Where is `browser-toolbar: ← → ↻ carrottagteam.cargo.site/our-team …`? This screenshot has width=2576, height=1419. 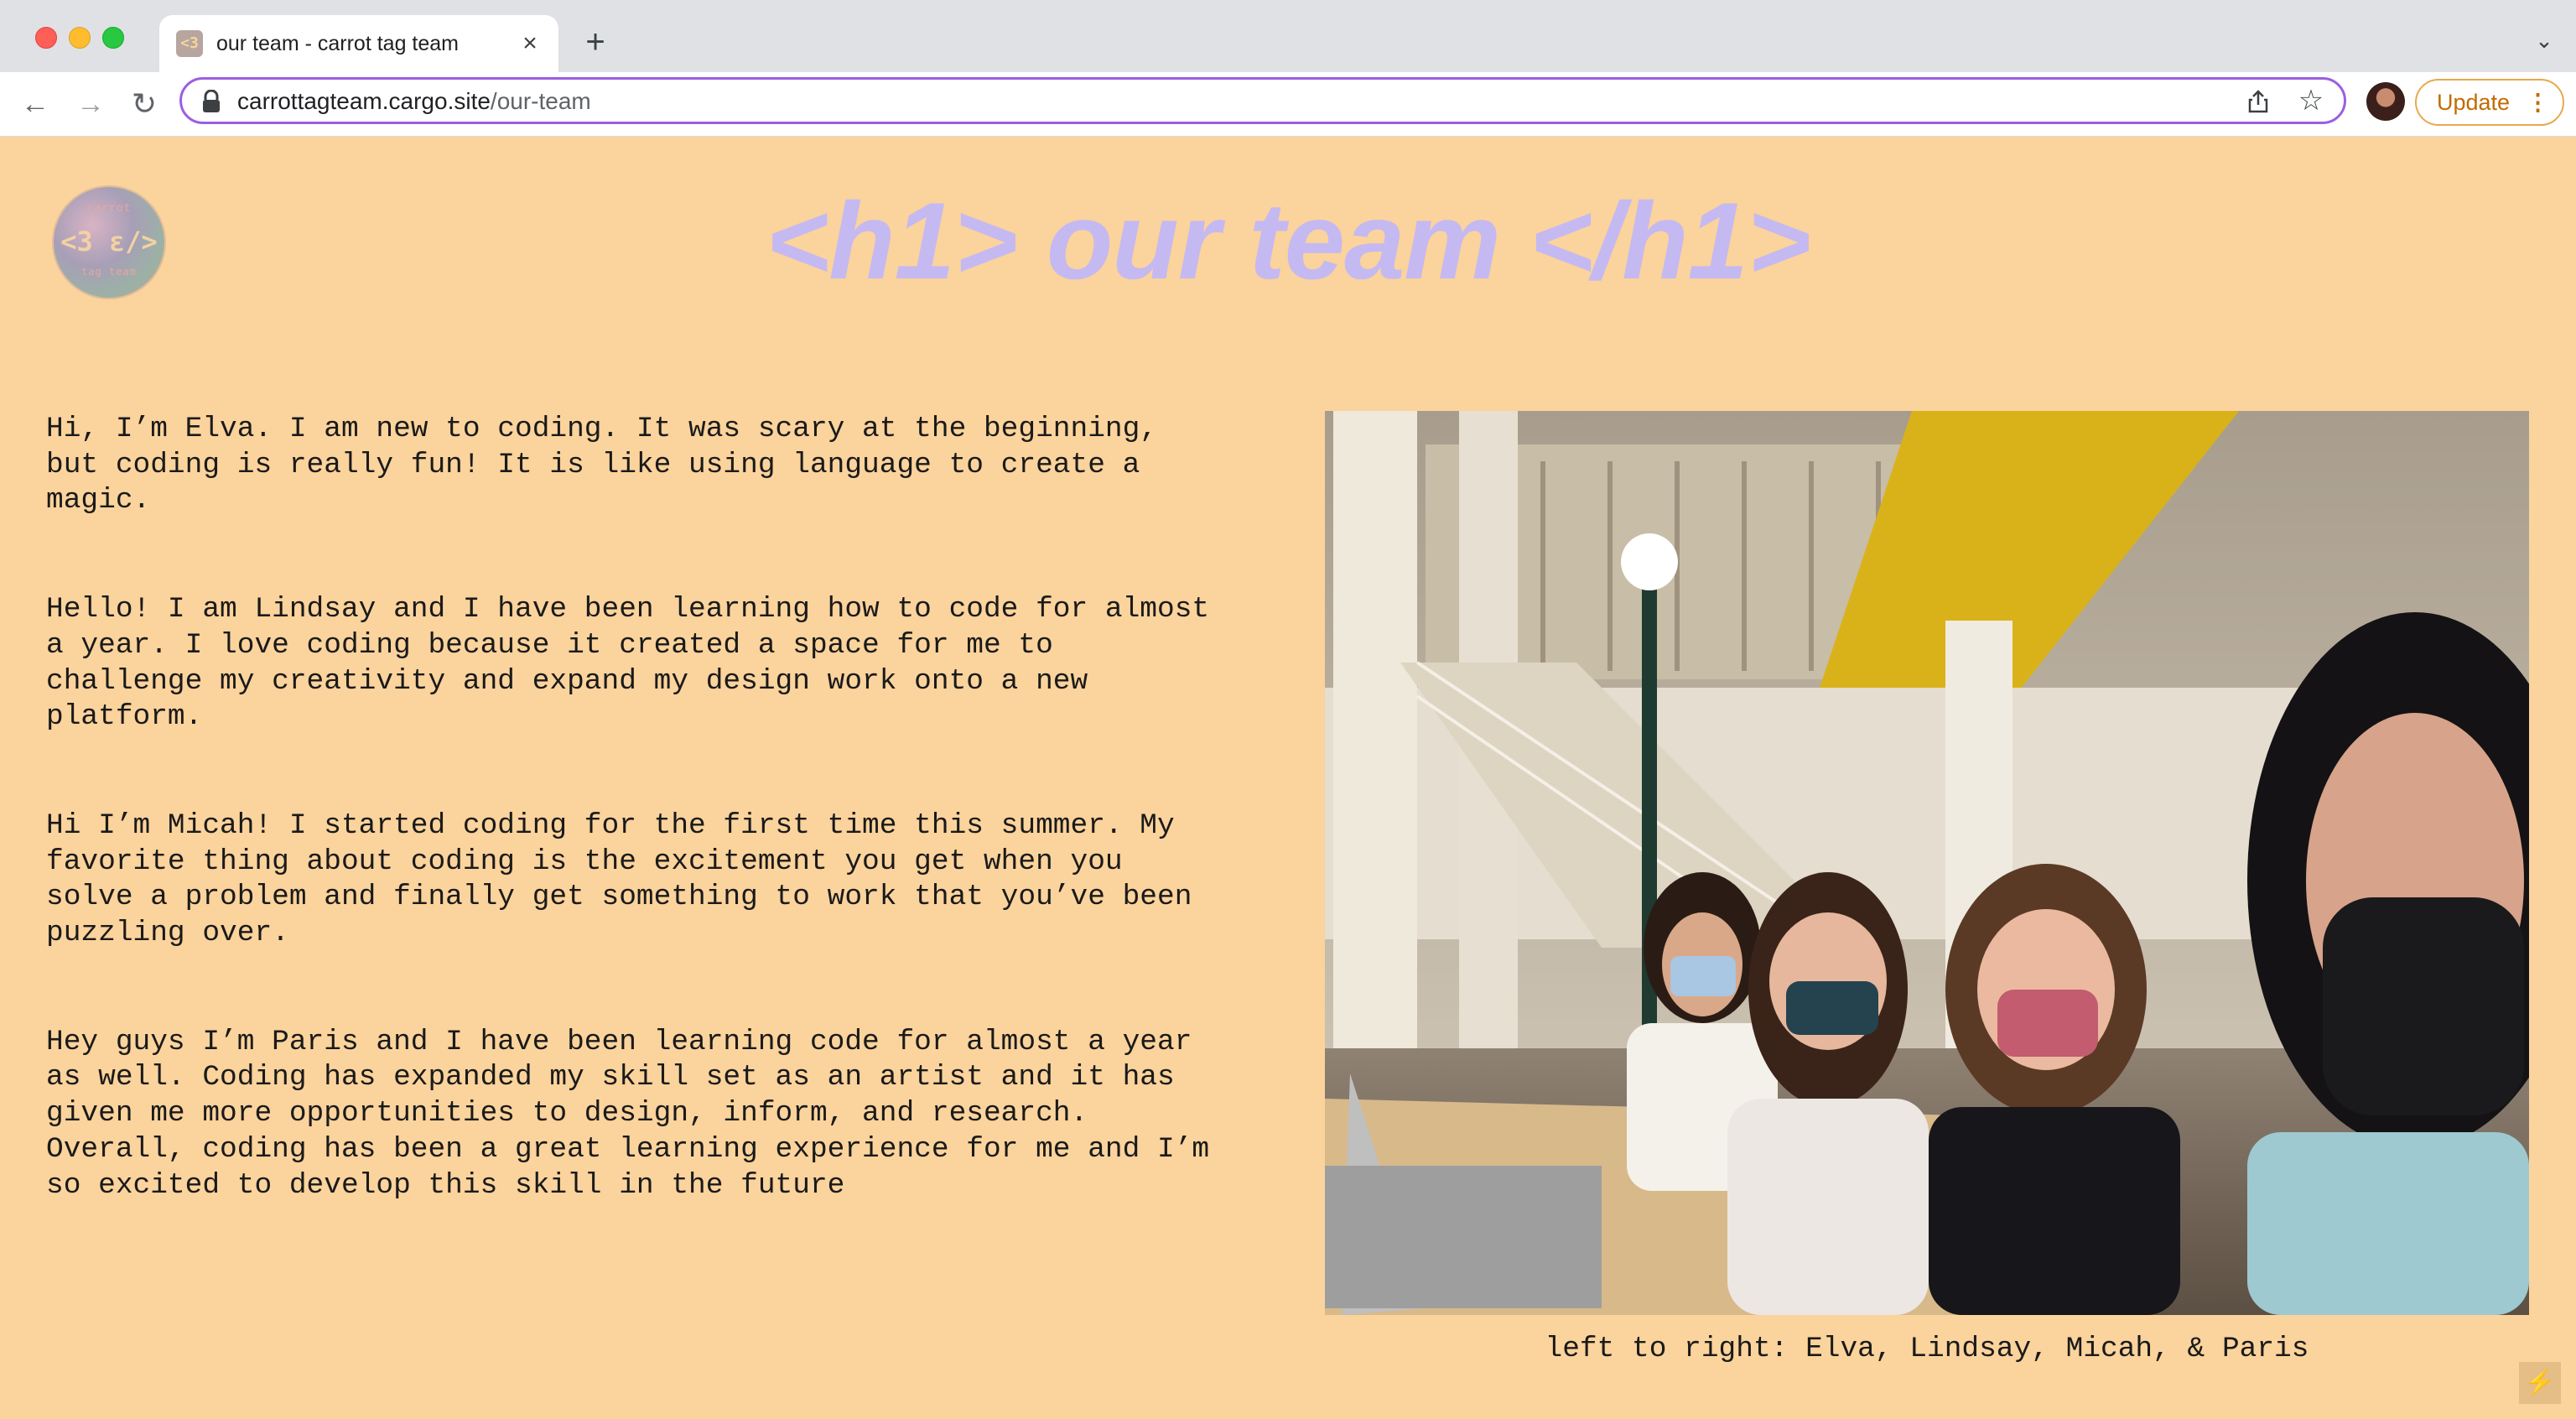 browser-toolbar: ← → ↻ carrottagteam.cargo.site/our-team … is located at coordinates (1288, 104).